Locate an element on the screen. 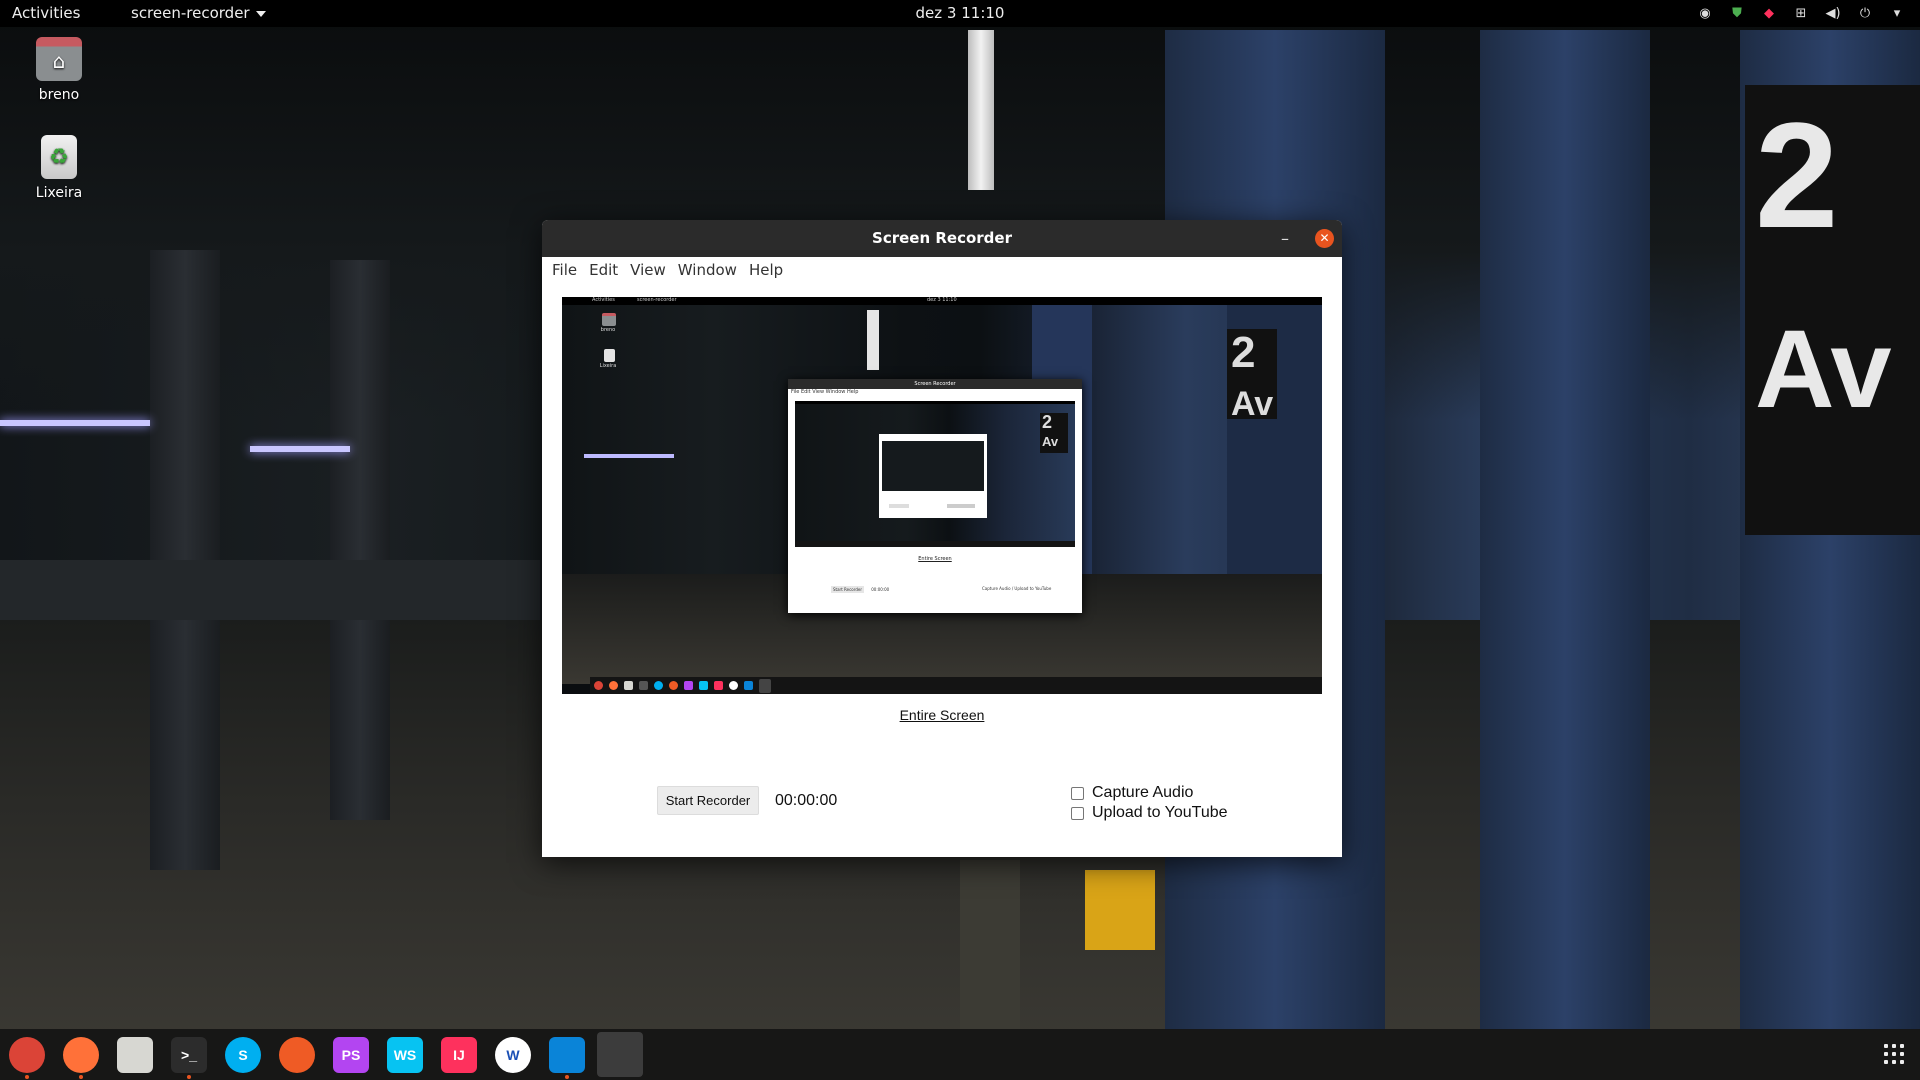 The width and height of the screenshot is (1920, 1080). menu-help: Help is located at coordinates (766, 270).